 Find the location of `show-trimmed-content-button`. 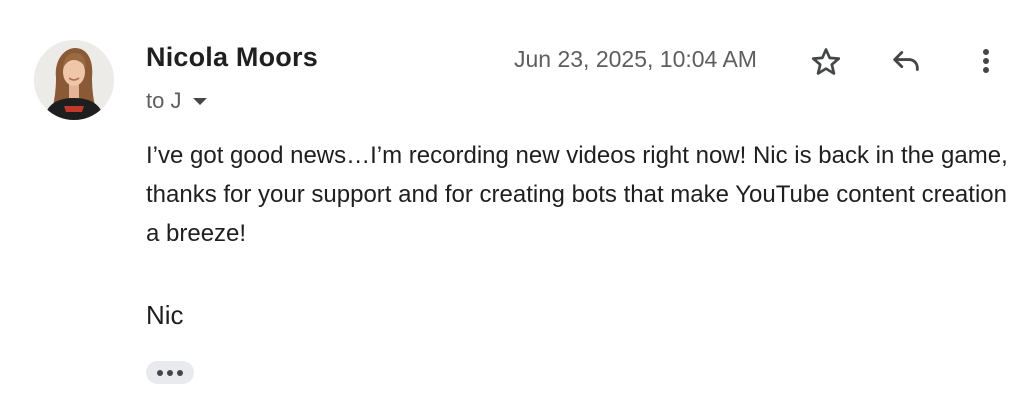

show-trimmed-content-button is located at coordinates (170, 372).